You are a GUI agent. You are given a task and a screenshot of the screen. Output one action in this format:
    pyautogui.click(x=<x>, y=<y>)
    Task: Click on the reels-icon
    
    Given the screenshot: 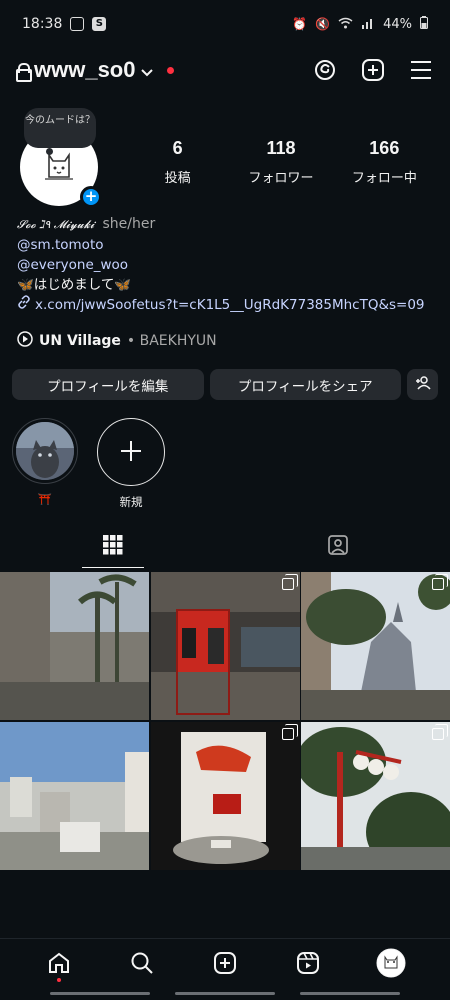 What is the action you would take?
    pyautogui.click(x=308, y=965)
    